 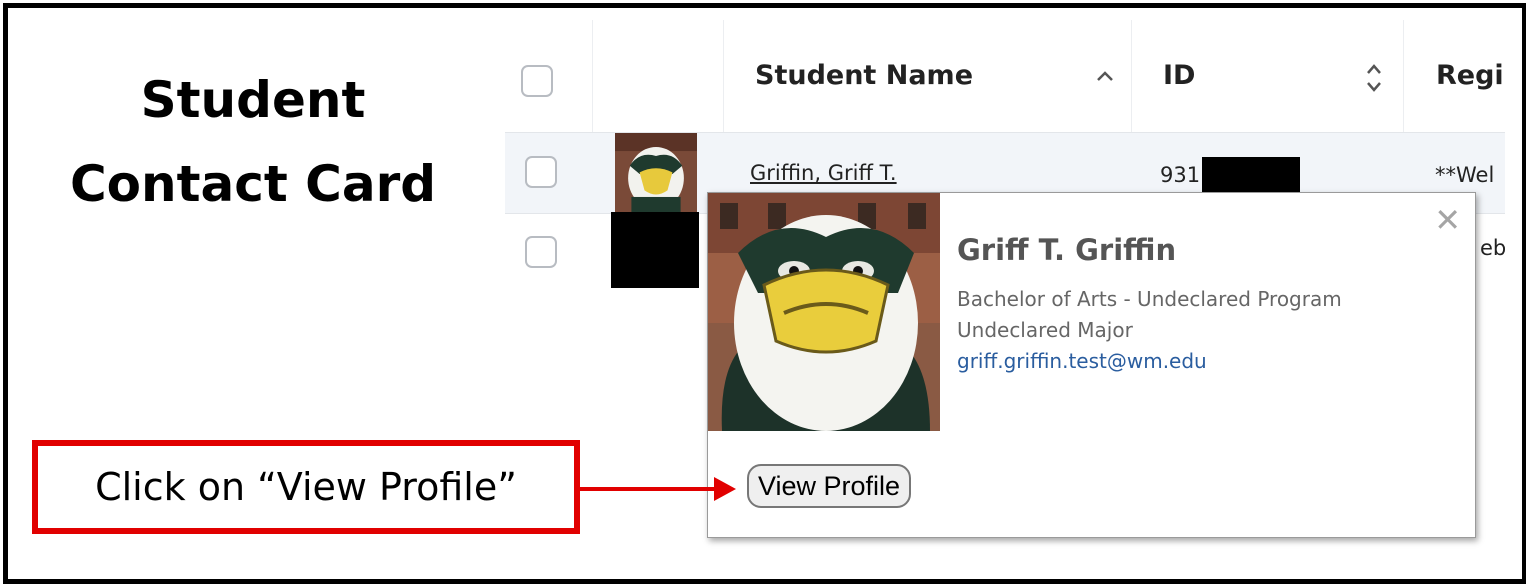 I want to click on registration-cell: **Wel, so click(x=1465, y=175).